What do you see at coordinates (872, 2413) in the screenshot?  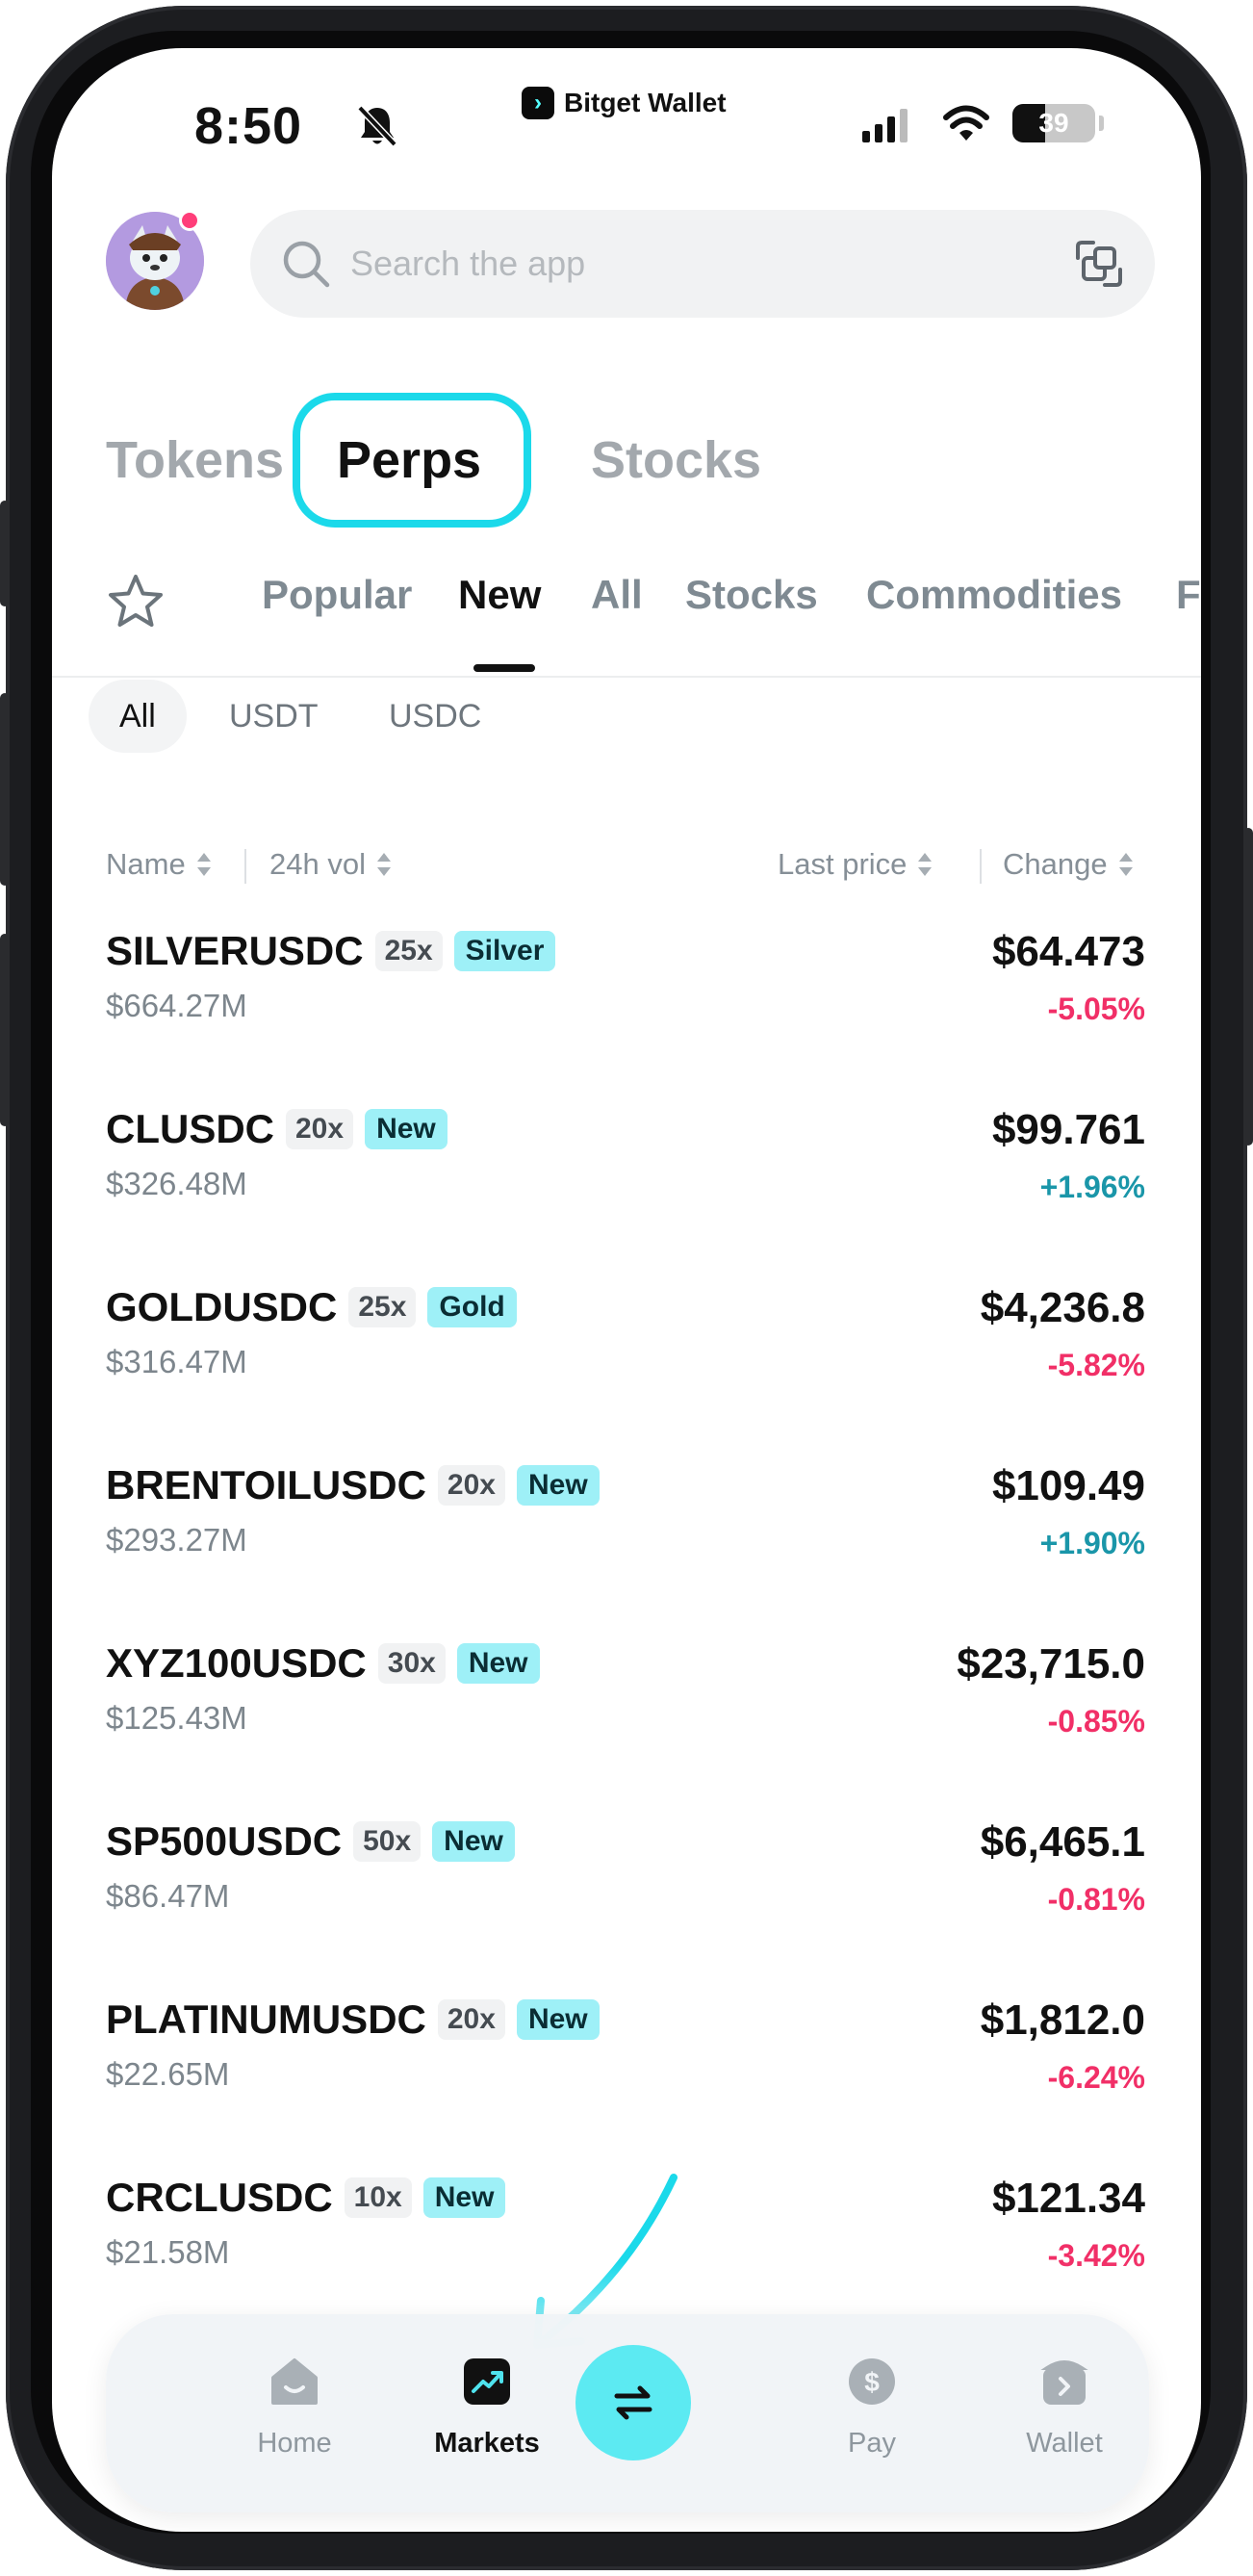 I see `nav-pay: $ Pay` at bounding box center [872, 2413].